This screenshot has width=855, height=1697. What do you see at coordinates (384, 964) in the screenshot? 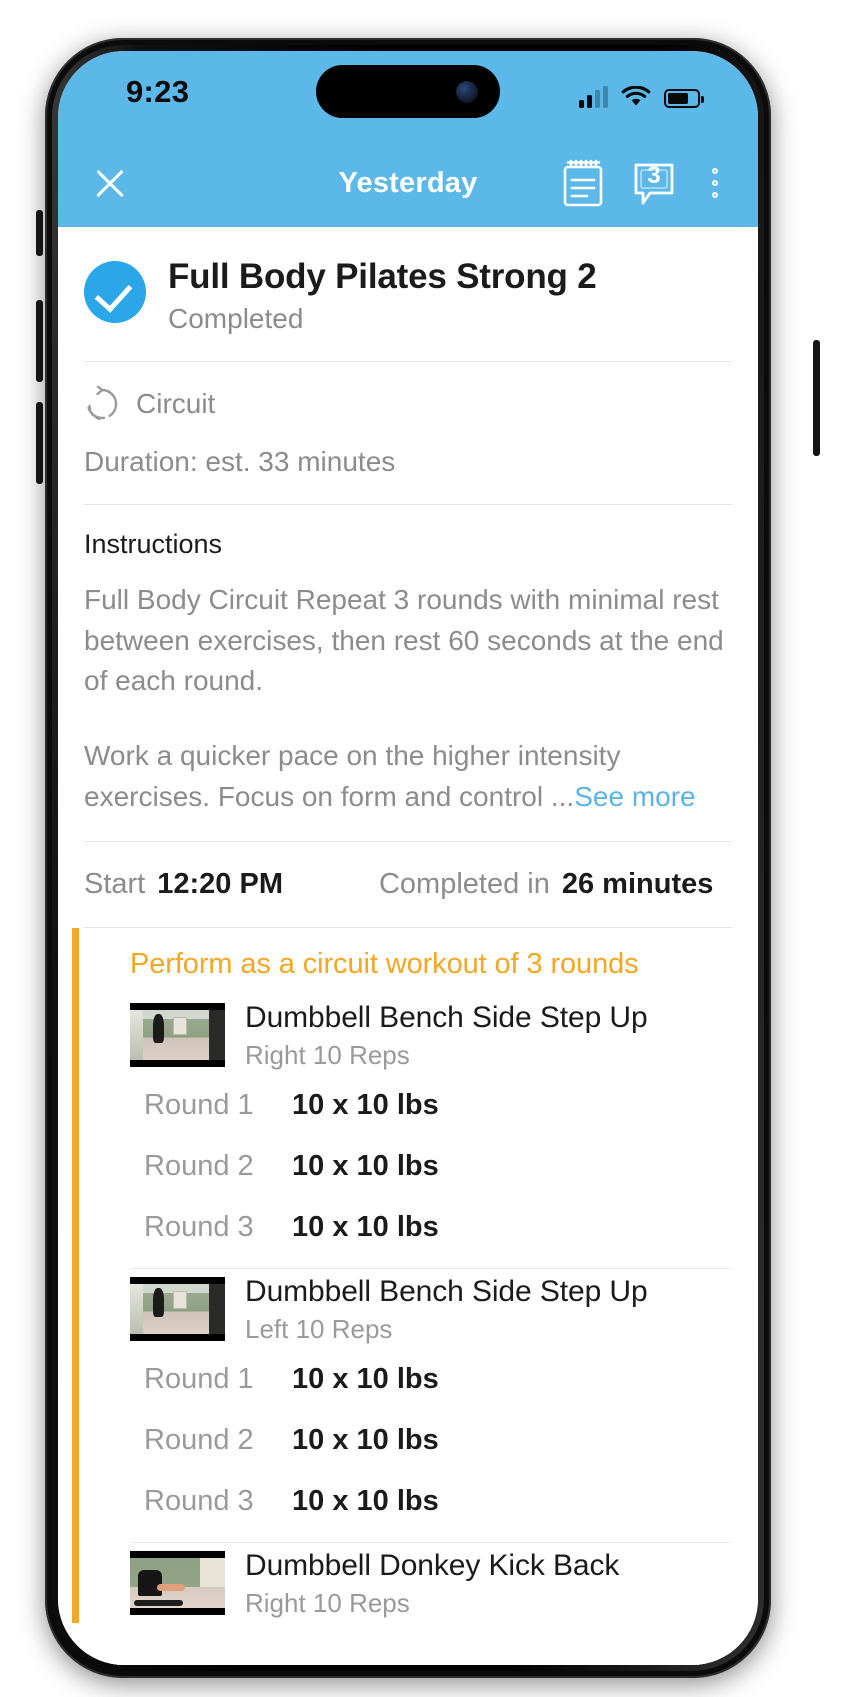
I see `circuit-heading: Perform as a circuit workout of 3 rounds` at bounding box center [384, 964].